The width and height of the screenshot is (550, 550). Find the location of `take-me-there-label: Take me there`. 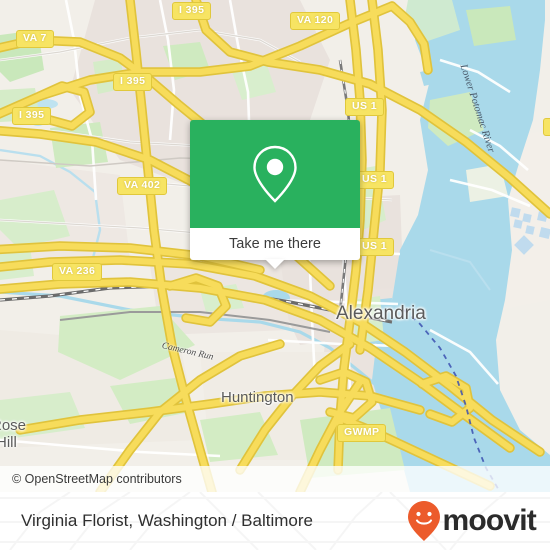

take-me-there-label: Take me there is located at coordinates (275, 244).